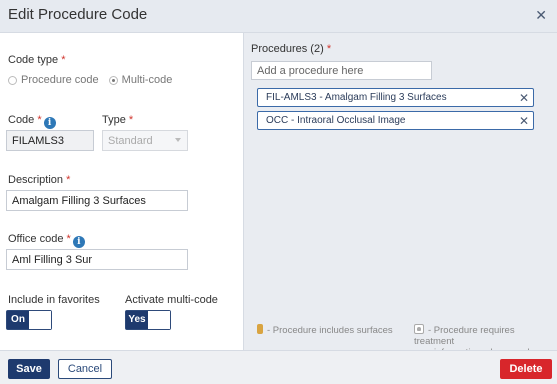 The width and height of the screenshot is (557, 384). What do you see at coordinates (97, 200) in the screenshot?
I see `description-field: Amalgam Filling 3 Surfaces` at bounding box center [97, 200].